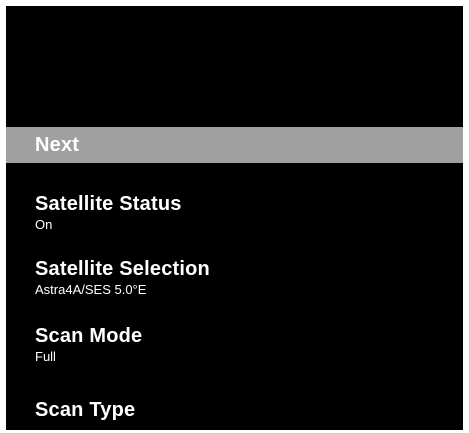 The image size is (469, 433). I want to click on satellite-status-item: Satellite Status On, so click(108, 213).